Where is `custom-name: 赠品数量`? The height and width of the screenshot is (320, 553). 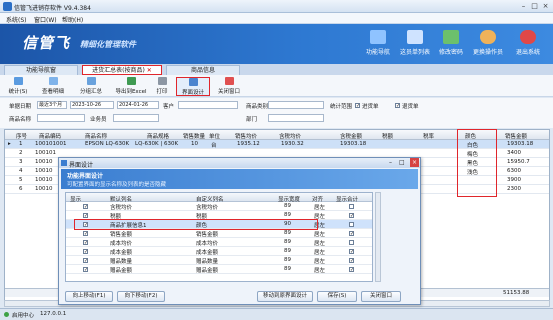 custom-name: 赠品数量 is located at coordinates (207, 261).